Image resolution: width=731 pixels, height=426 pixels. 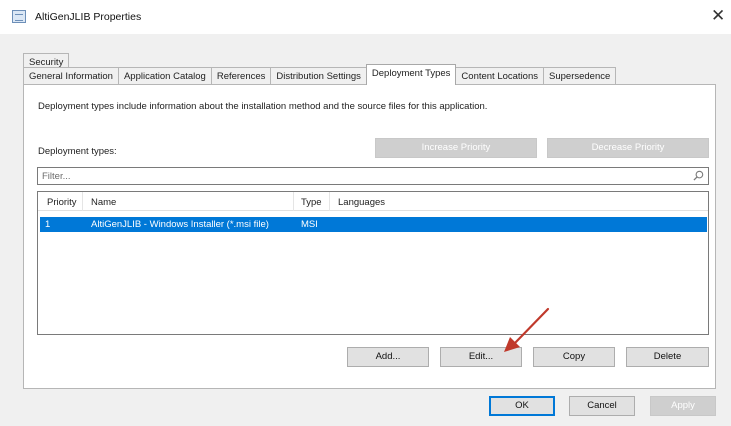 I want to click on window-title: AltiGenJLIB Properties, so click(x=88, y=17).